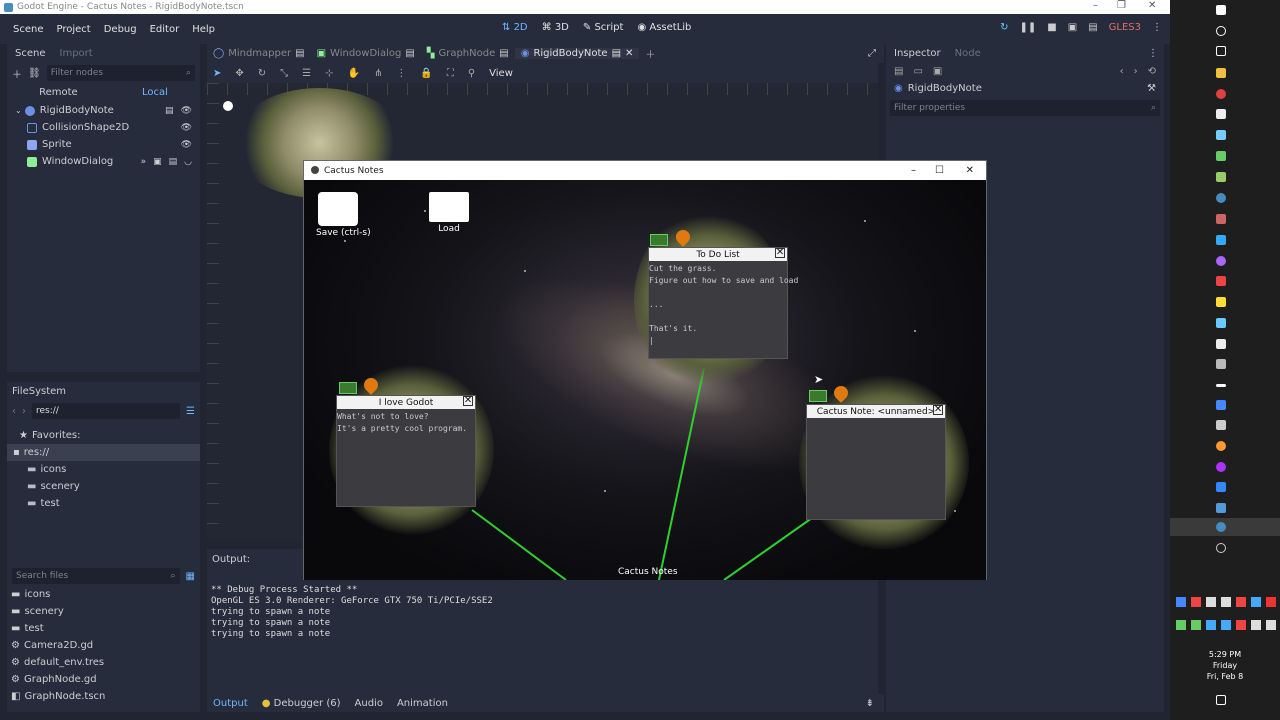 The image size is (1280, 720). What do you see at coordinates (629, 53) in the screenshot?
I see `close-tab-icon: ✕` at bounding box center [629, 53].